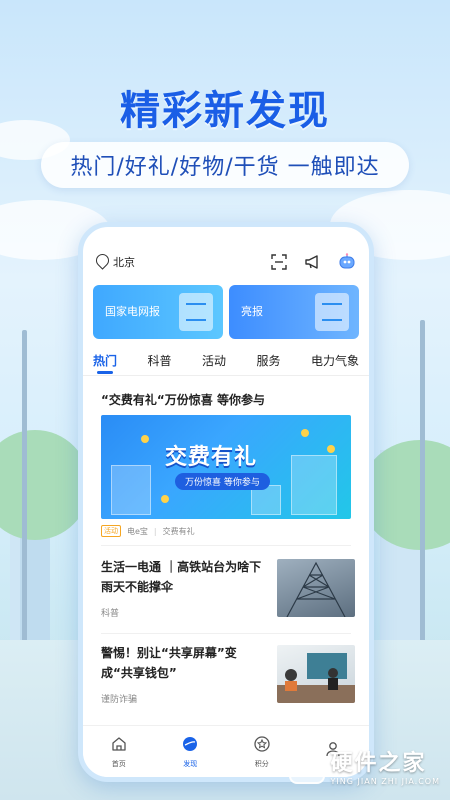 The height and width of the screenshot is (800, 450). Describe the element at coordinates (222, 481) in the screenshot. I see `banner-subtitle: 万份惊喜 等你参与` at that location.